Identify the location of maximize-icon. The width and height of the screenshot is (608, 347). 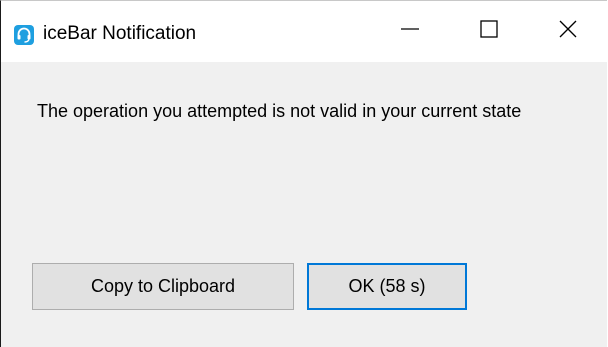
(489, 31).